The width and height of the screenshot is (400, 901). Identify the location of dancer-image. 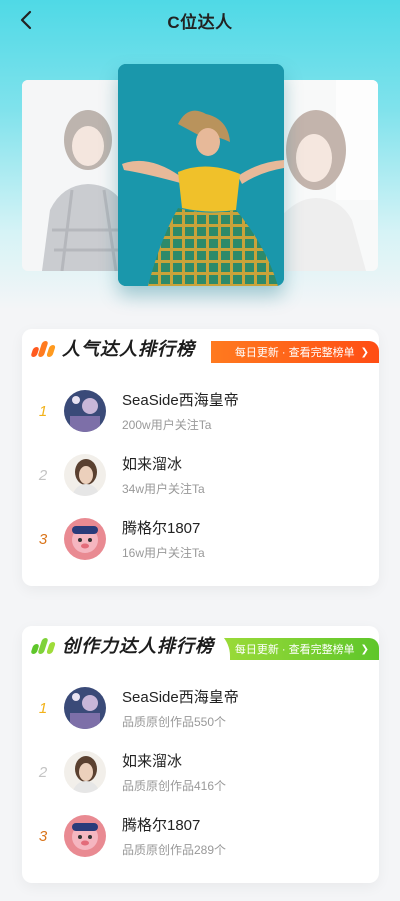
(201, 175).